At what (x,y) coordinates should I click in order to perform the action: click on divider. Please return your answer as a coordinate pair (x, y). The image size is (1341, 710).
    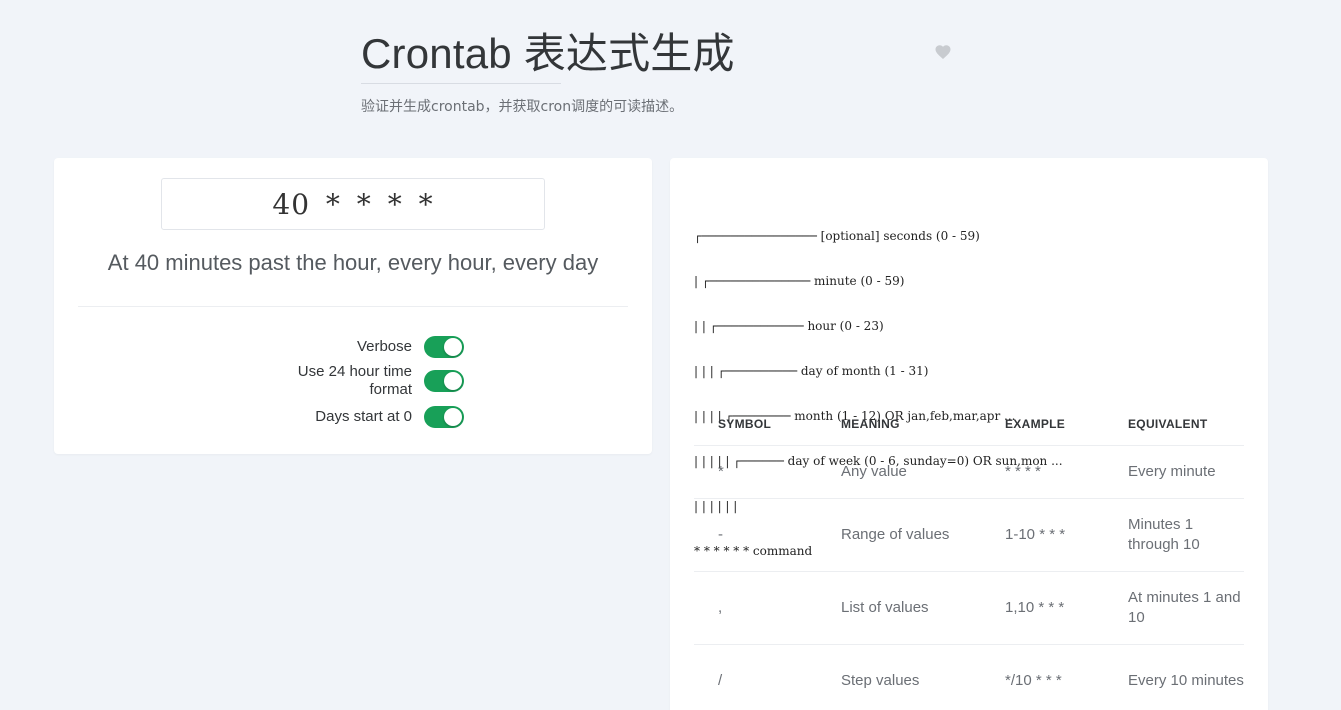
    Looking at the image, I should click on (353, 306).